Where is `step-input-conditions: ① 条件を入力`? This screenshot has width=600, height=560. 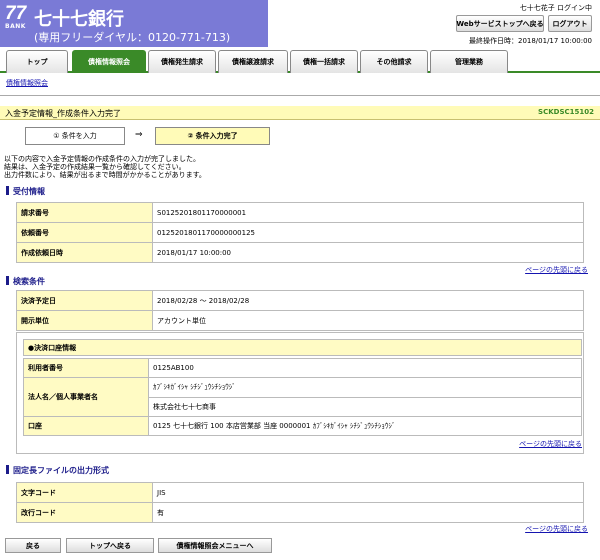 step-input-conditions: ① 条件を入力 is located at coordinates (75, 136).